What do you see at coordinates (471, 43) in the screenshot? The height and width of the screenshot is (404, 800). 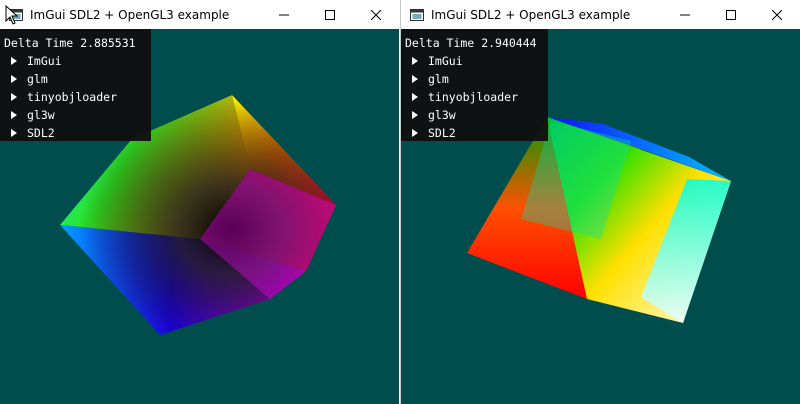 I see `delta-time-text: Delta Time 2.940444` at bounding box center [471, 43].